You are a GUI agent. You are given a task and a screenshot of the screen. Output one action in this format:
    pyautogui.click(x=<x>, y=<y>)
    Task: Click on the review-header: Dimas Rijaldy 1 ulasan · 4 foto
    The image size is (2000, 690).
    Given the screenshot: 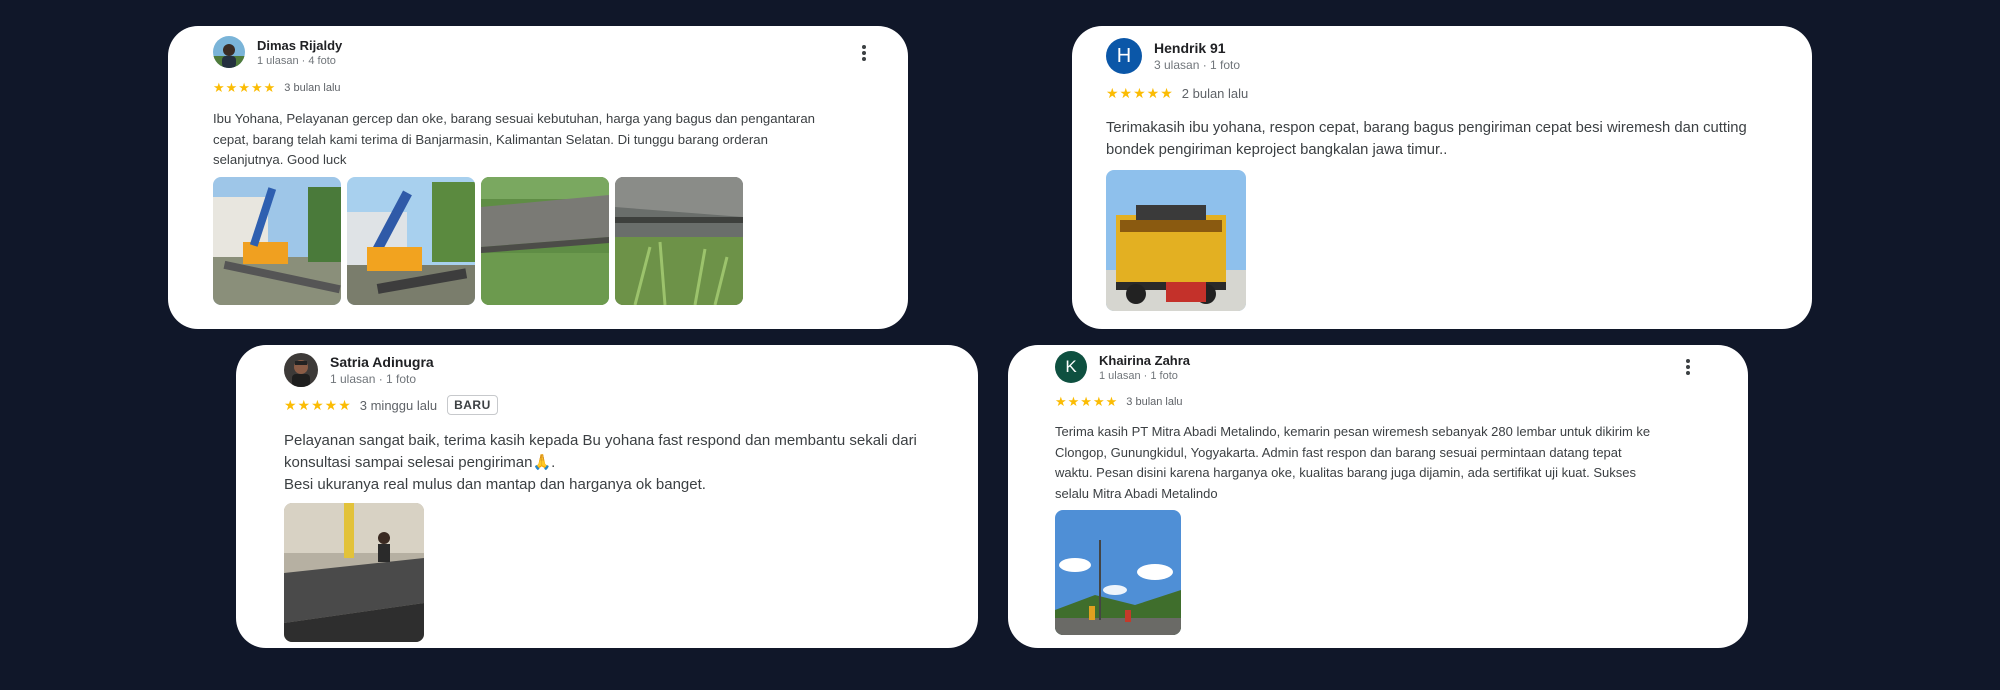 What is the action you would take?
    pyautogui.click(x=277, y=52)
    